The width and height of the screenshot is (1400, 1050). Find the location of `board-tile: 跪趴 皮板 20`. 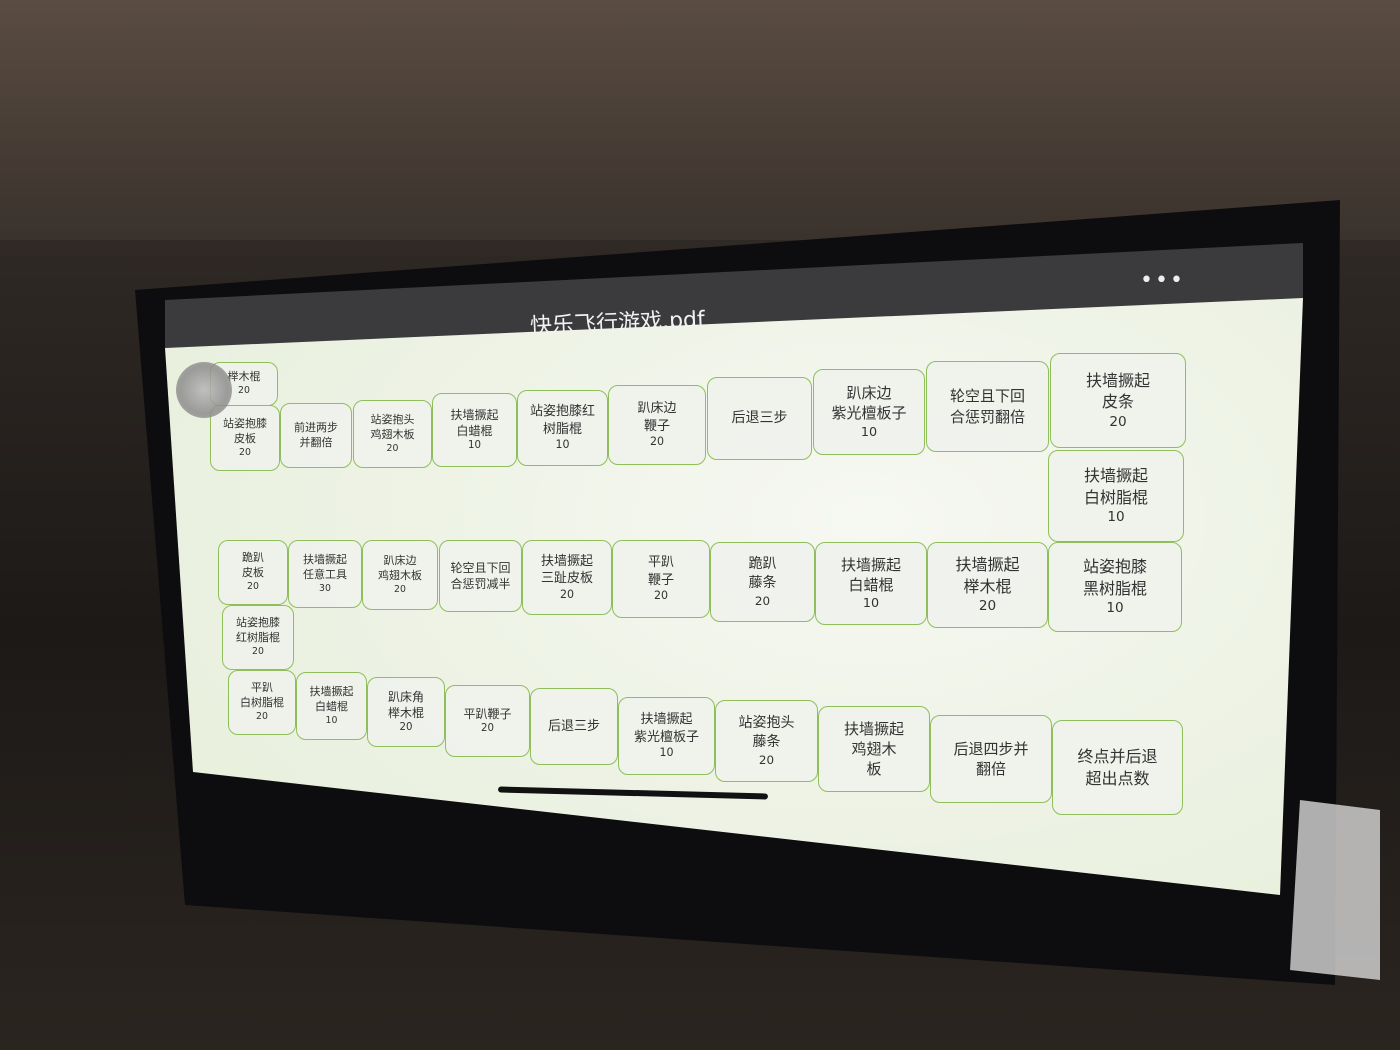

board-tile: 跪趴 皮板 20 is located at coordinates (253, 572).